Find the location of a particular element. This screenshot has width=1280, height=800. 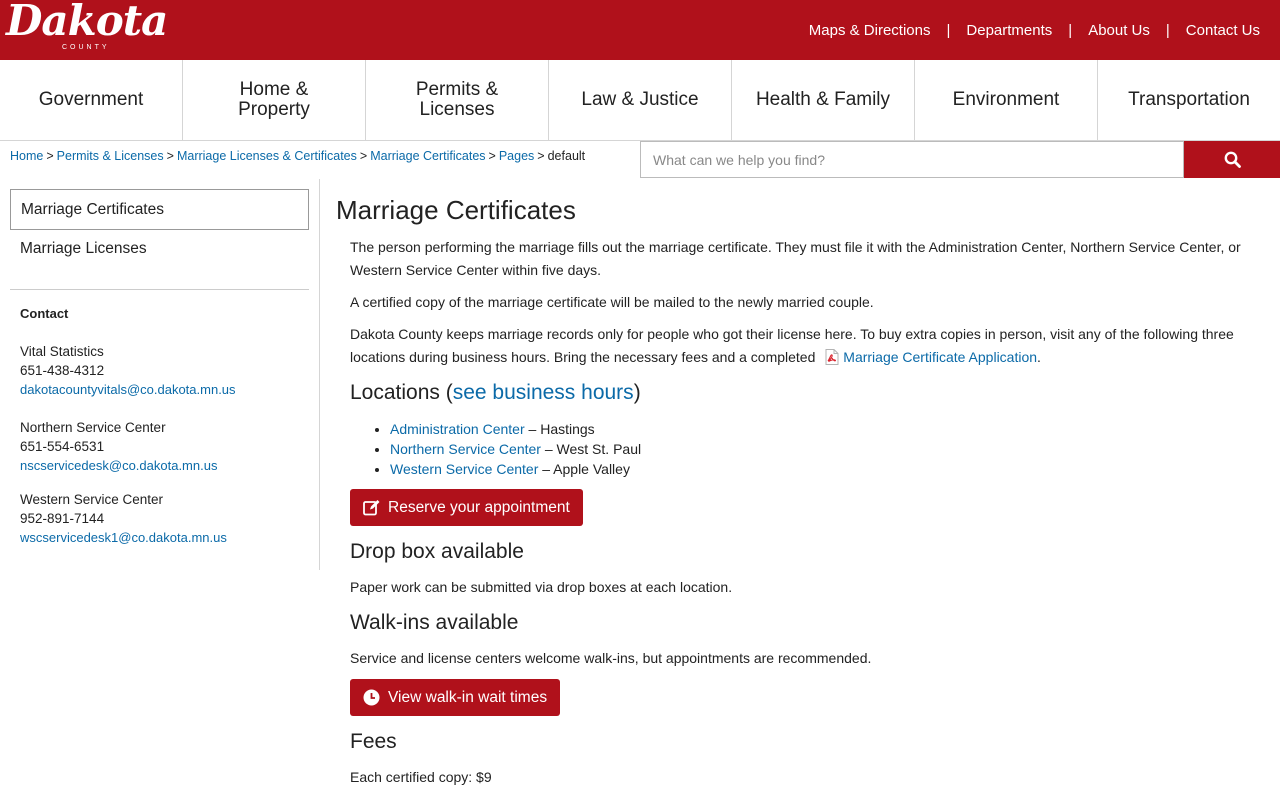

marriage-certificate-application-link: Marriage Certificate Application is located at coordinates (940, 357).